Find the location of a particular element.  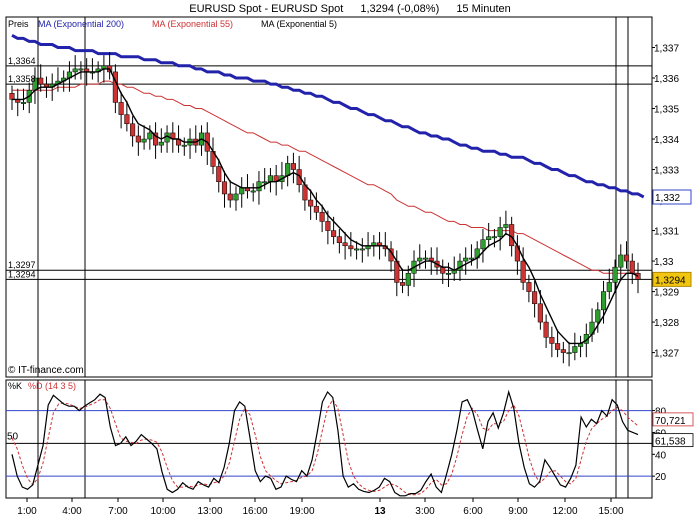

price-y-tick-label: 1,329 is located at coordinates (666, 293).